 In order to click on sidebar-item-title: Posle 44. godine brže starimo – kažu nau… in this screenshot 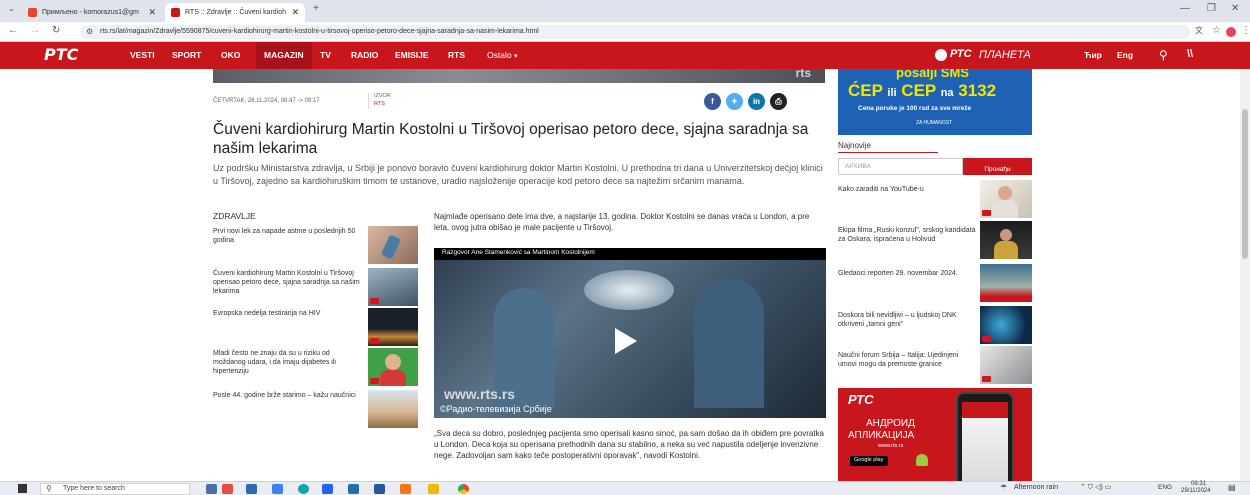, I will do `click(284, 395)`.